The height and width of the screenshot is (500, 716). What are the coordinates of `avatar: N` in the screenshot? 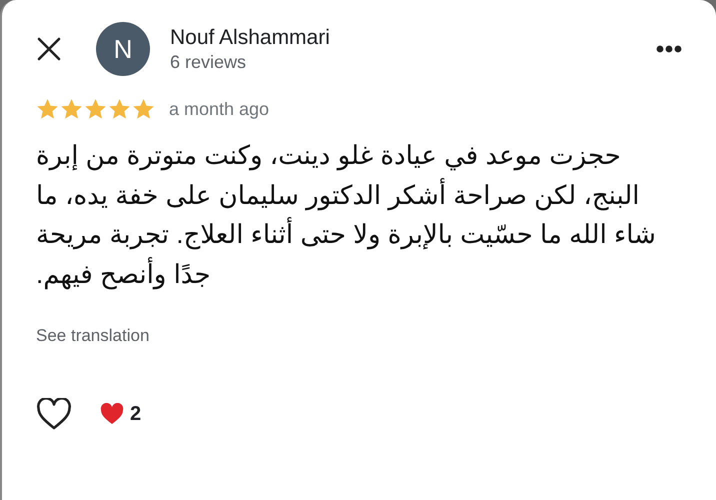 It's located at (123, 49).